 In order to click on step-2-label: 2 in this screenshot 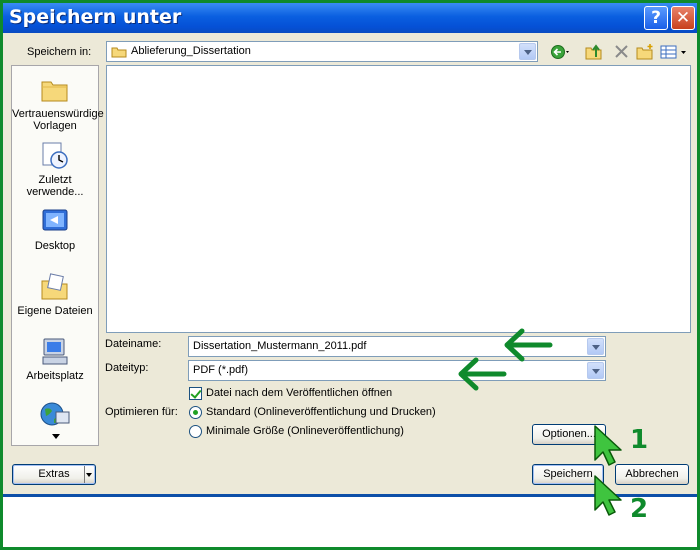, I will do `click(639, 509)`.